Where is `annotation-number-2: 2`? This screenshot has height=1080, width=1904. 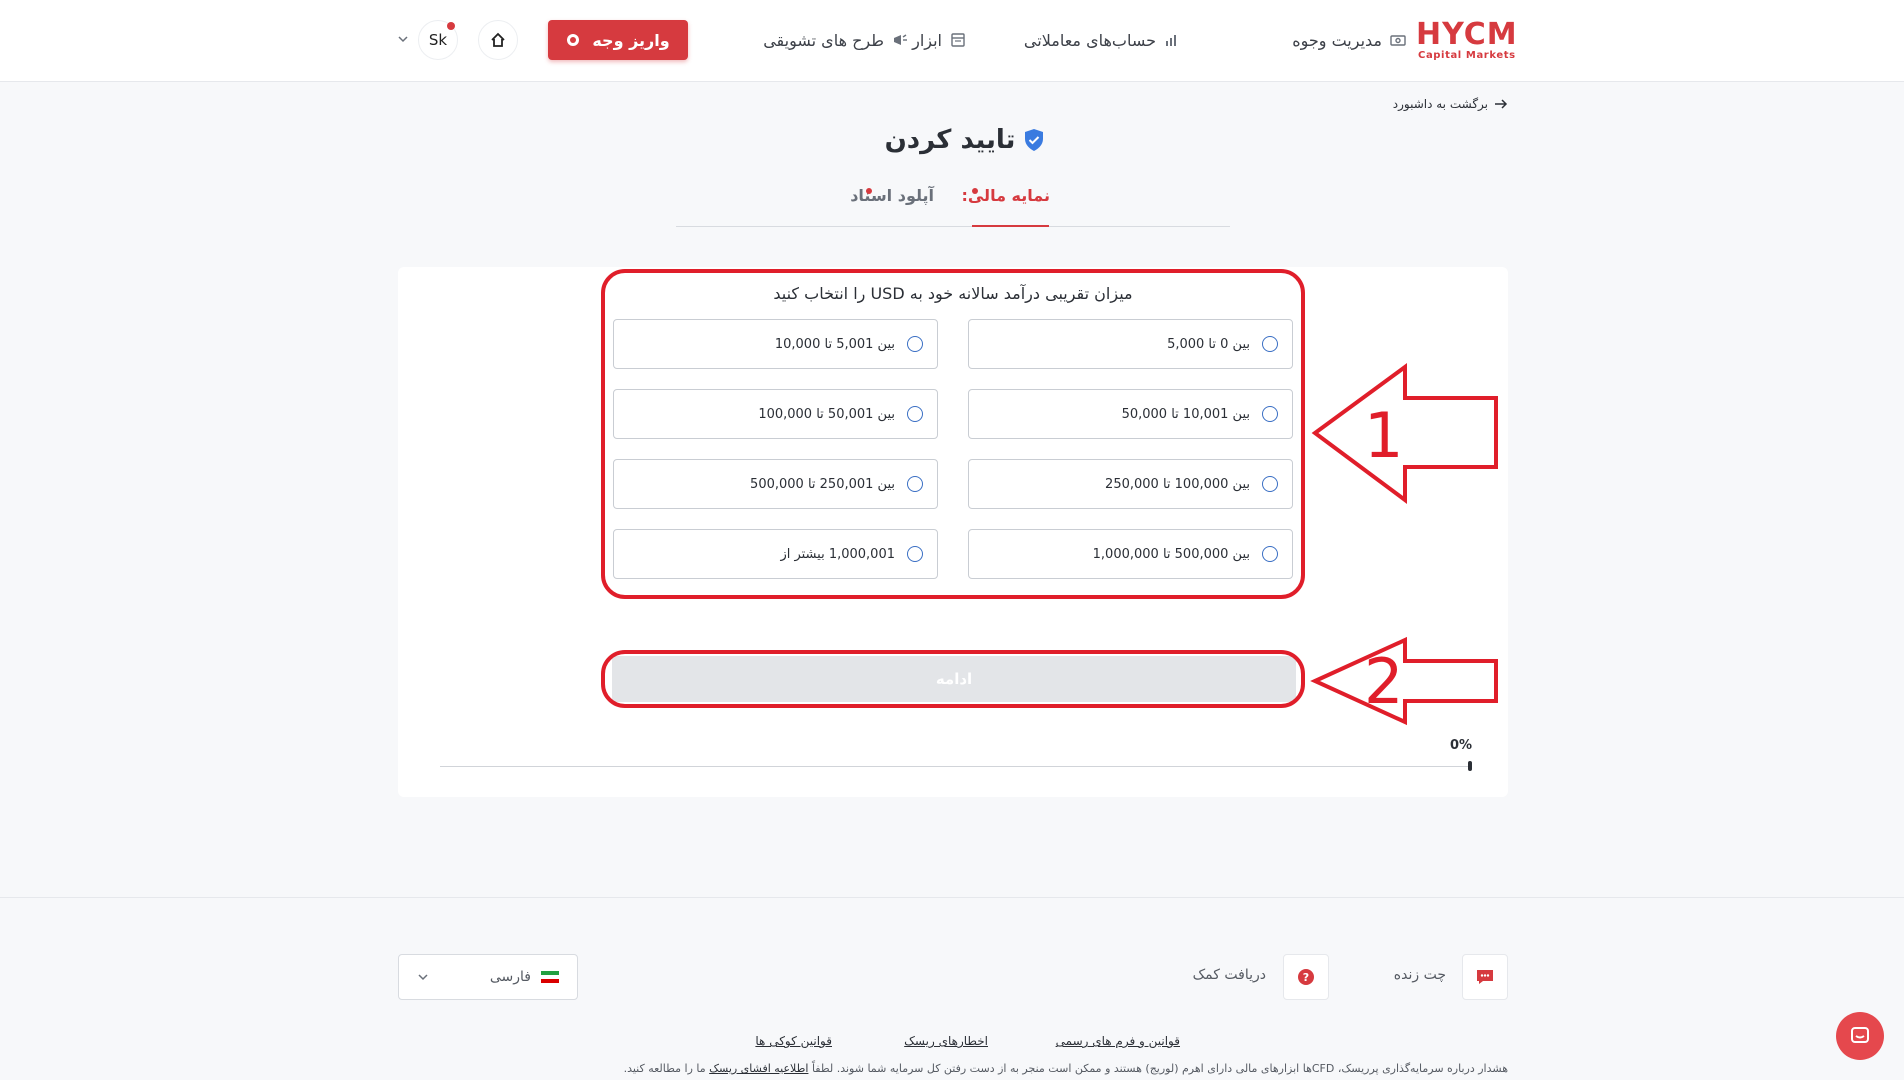 annotation-number-2: 2 is located at coordinates (1384, 681).